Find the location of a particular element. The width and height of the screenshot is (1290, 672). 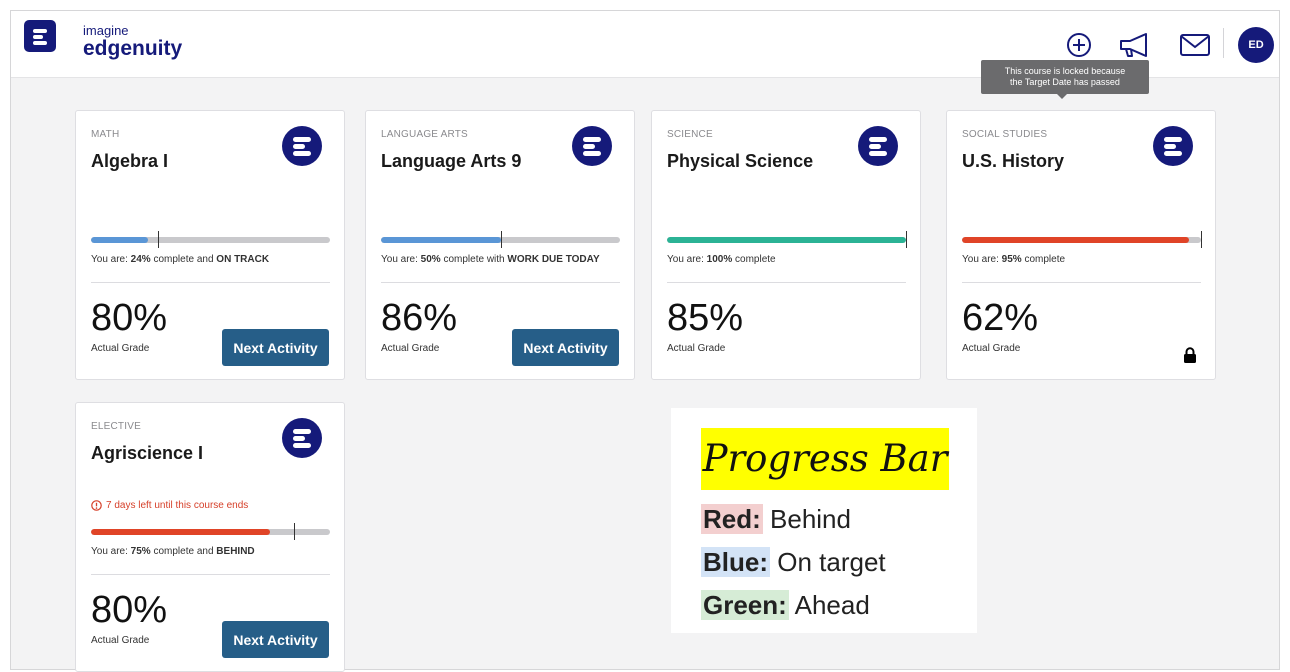

tooltip-line-2: the Target Date has passed is located at coordinates (1065, 82).